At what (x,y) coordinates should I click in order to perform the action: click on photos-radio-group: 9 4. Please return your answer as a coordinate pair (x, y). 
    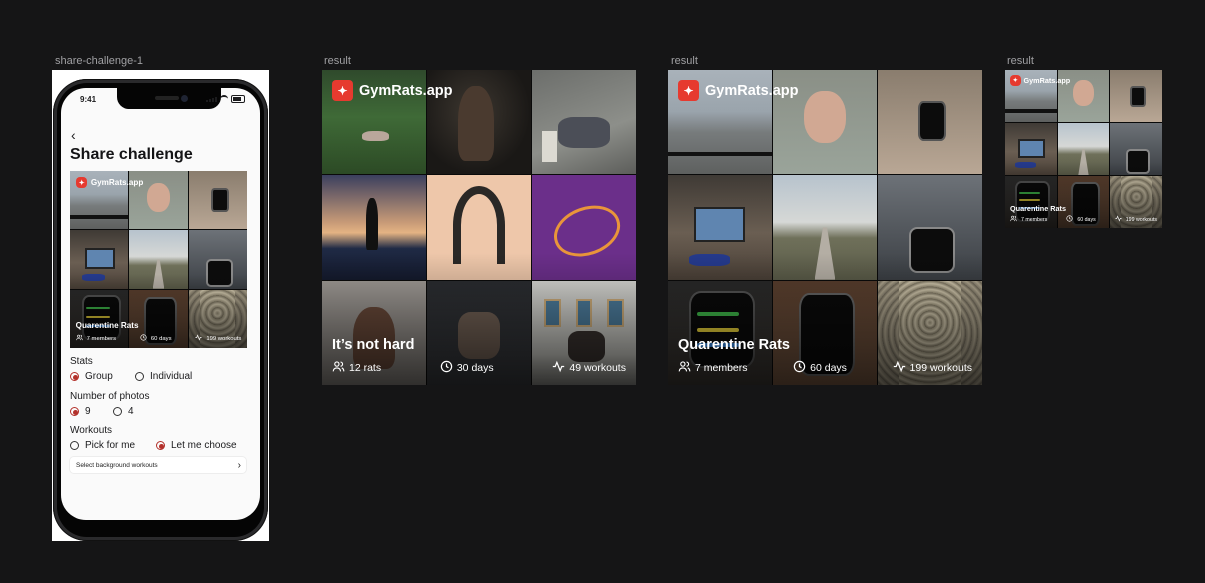
    Looking at the image, I should click on (102, 411).